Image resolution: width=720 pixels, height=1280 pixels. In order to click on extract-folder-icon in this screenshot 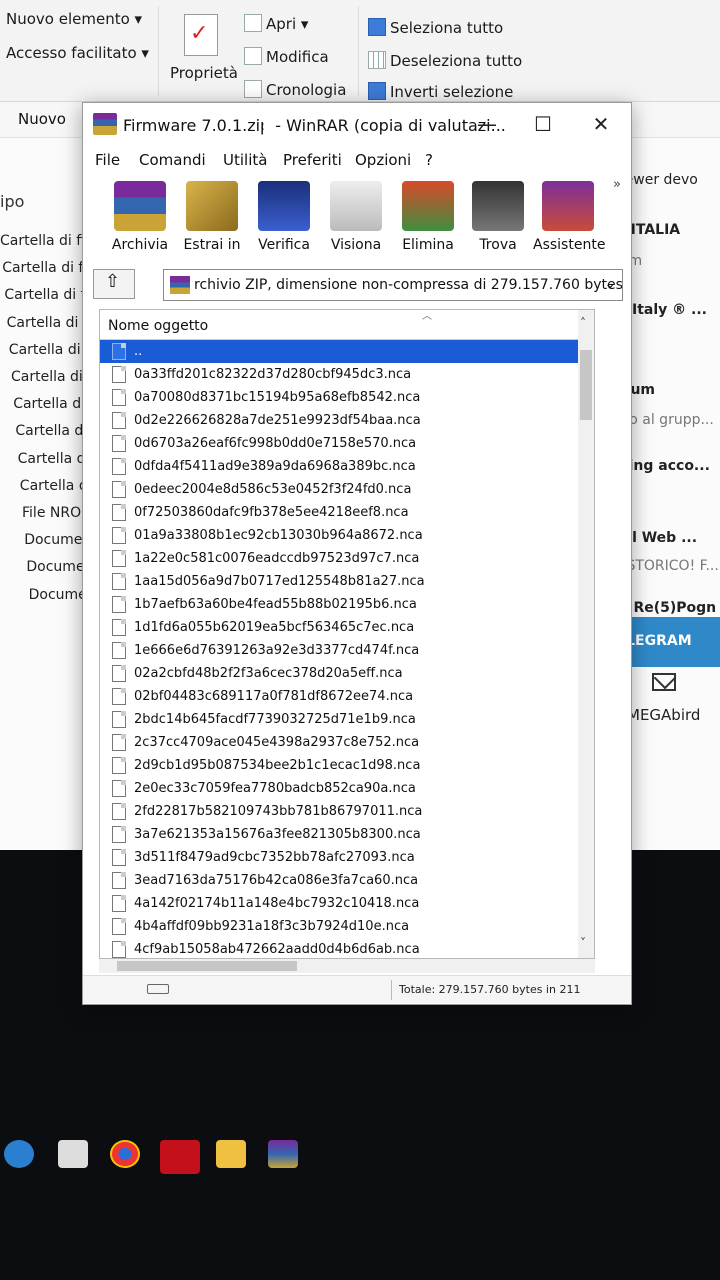, I will do `click(212, 206)`.